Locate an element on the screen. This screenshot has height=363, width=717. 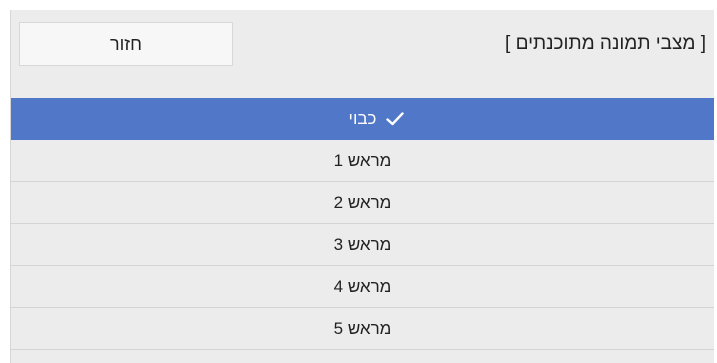
list-item-preset-4: מראש 4 is located at coordinates (362, 287).